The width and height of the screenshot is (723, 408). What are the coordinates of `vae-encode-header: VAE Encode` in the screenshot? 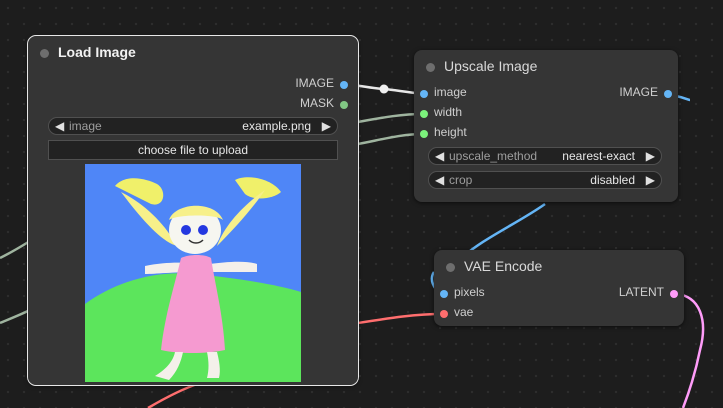 It's located at (559, 265).